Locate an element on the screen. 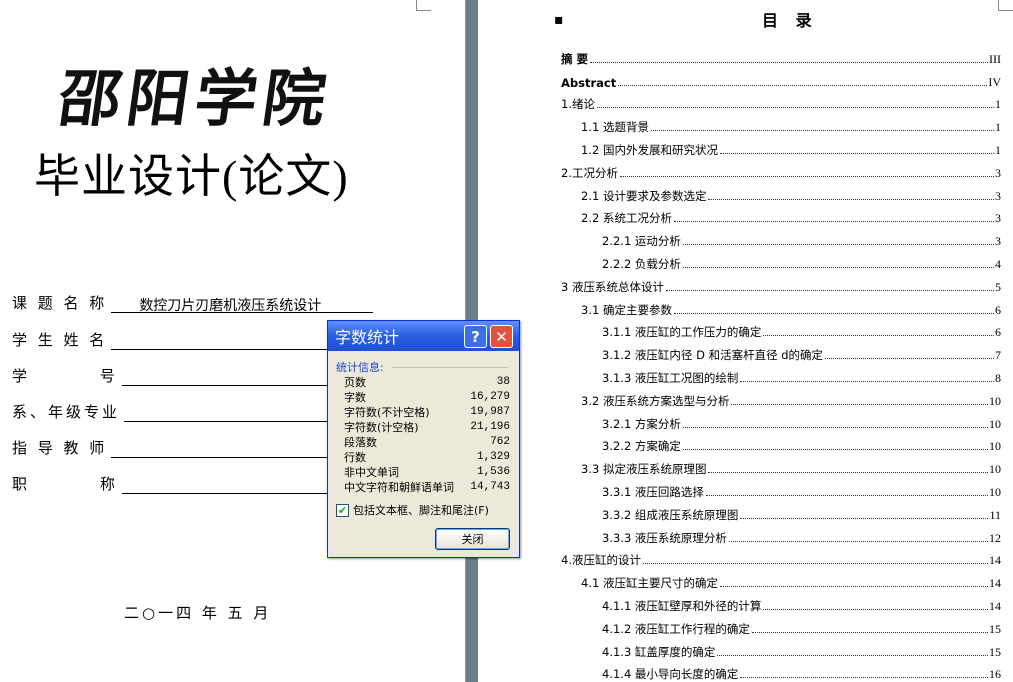 This screenshot has height=682, width=1013. checkbox-check-icon: ✔ is located at coordinates (342, 510).